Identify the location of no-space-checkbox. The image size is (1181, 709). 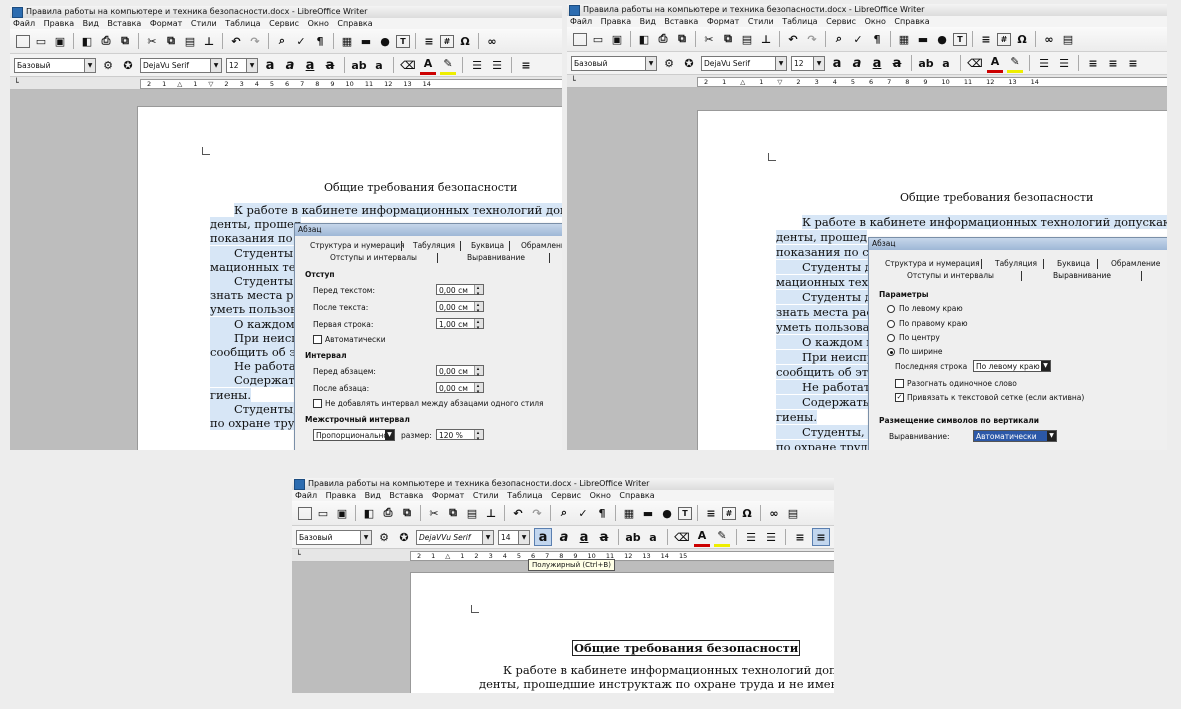
(317, 403).